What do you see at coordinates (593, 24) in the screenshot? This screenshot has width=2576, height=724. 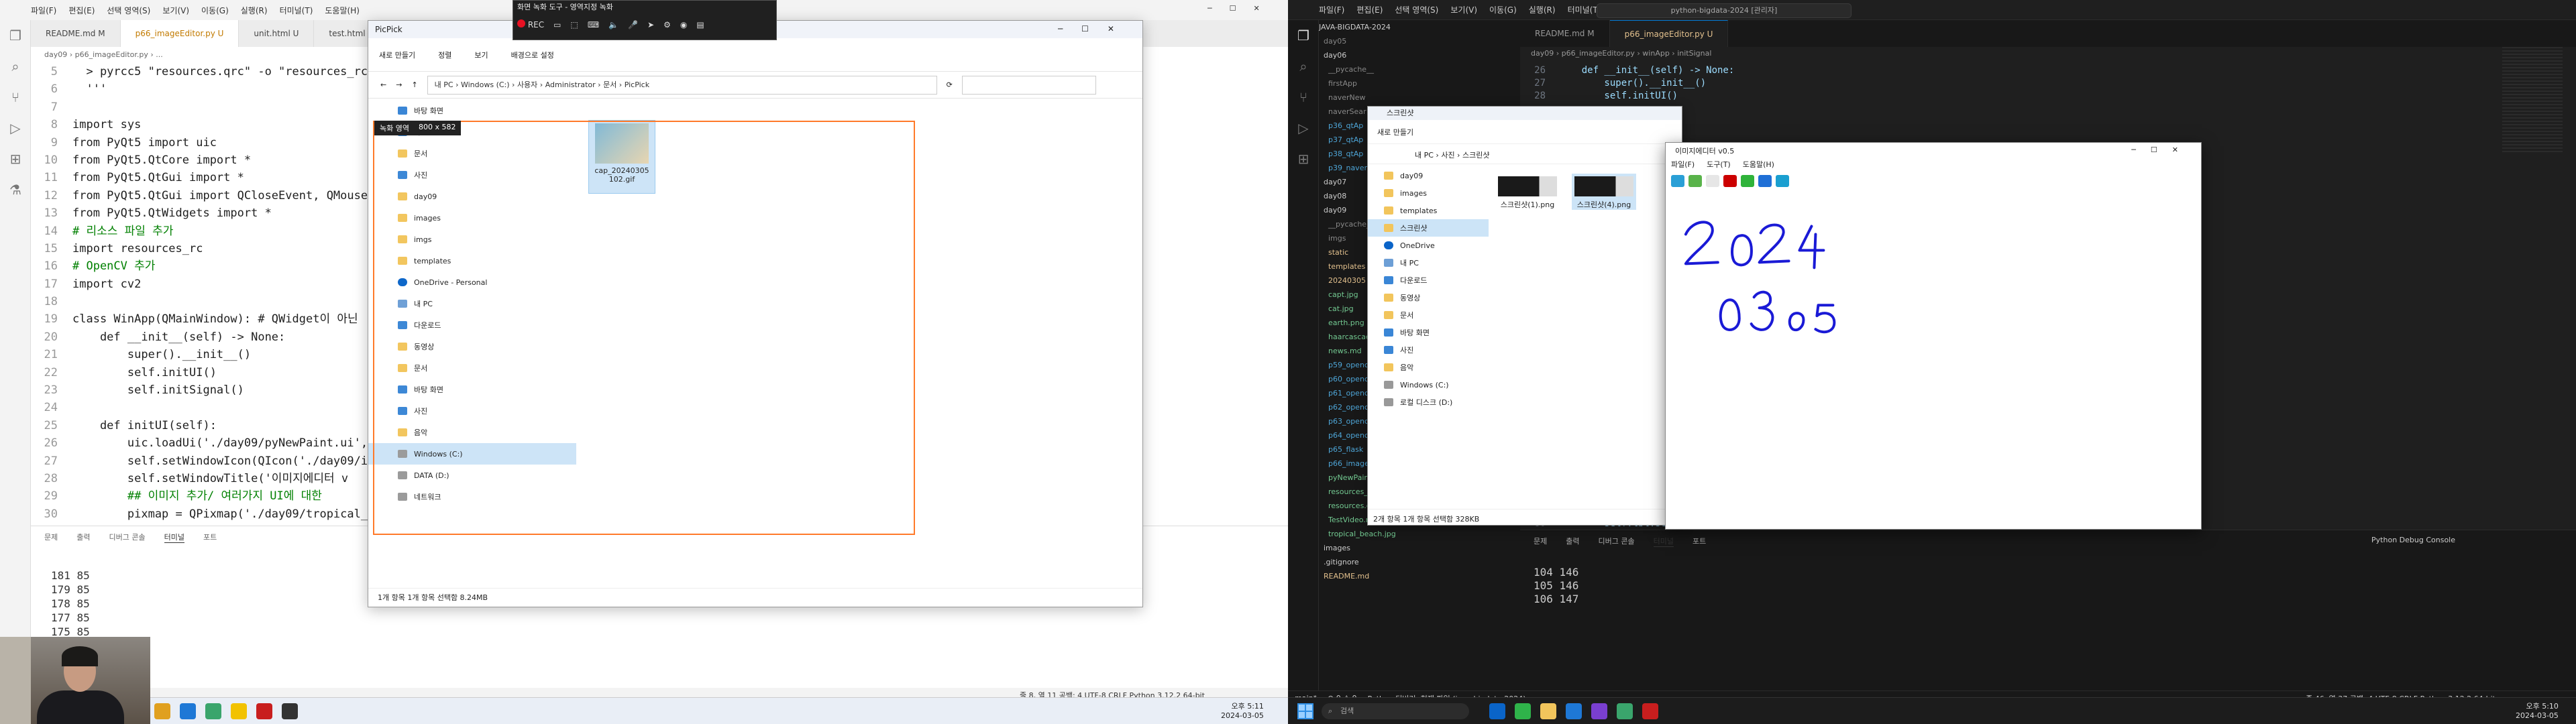 I see `keyboard-icon: ⌨` at bounding box center [593, 24].